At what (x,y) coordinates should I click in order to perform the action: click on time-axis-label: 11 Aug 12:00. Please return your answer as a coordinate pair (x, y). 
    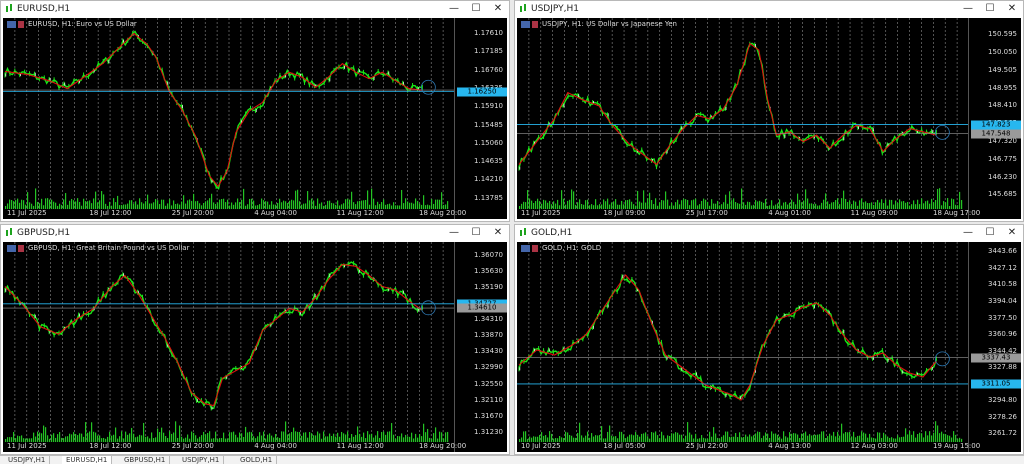
    Looking at the image, I should click on (360, 446).